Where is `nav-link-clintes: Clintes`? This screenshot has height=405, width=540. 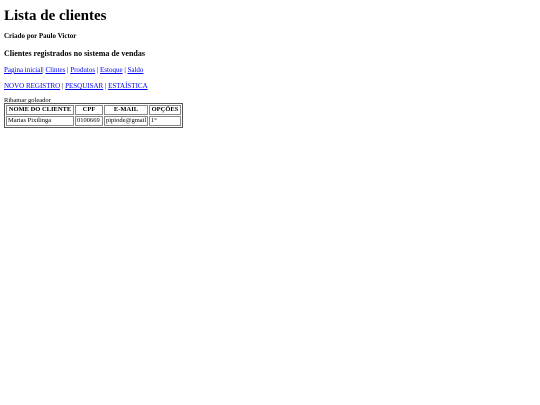 nav-link-clintes: Clintes is located at coordinates (55, 70).